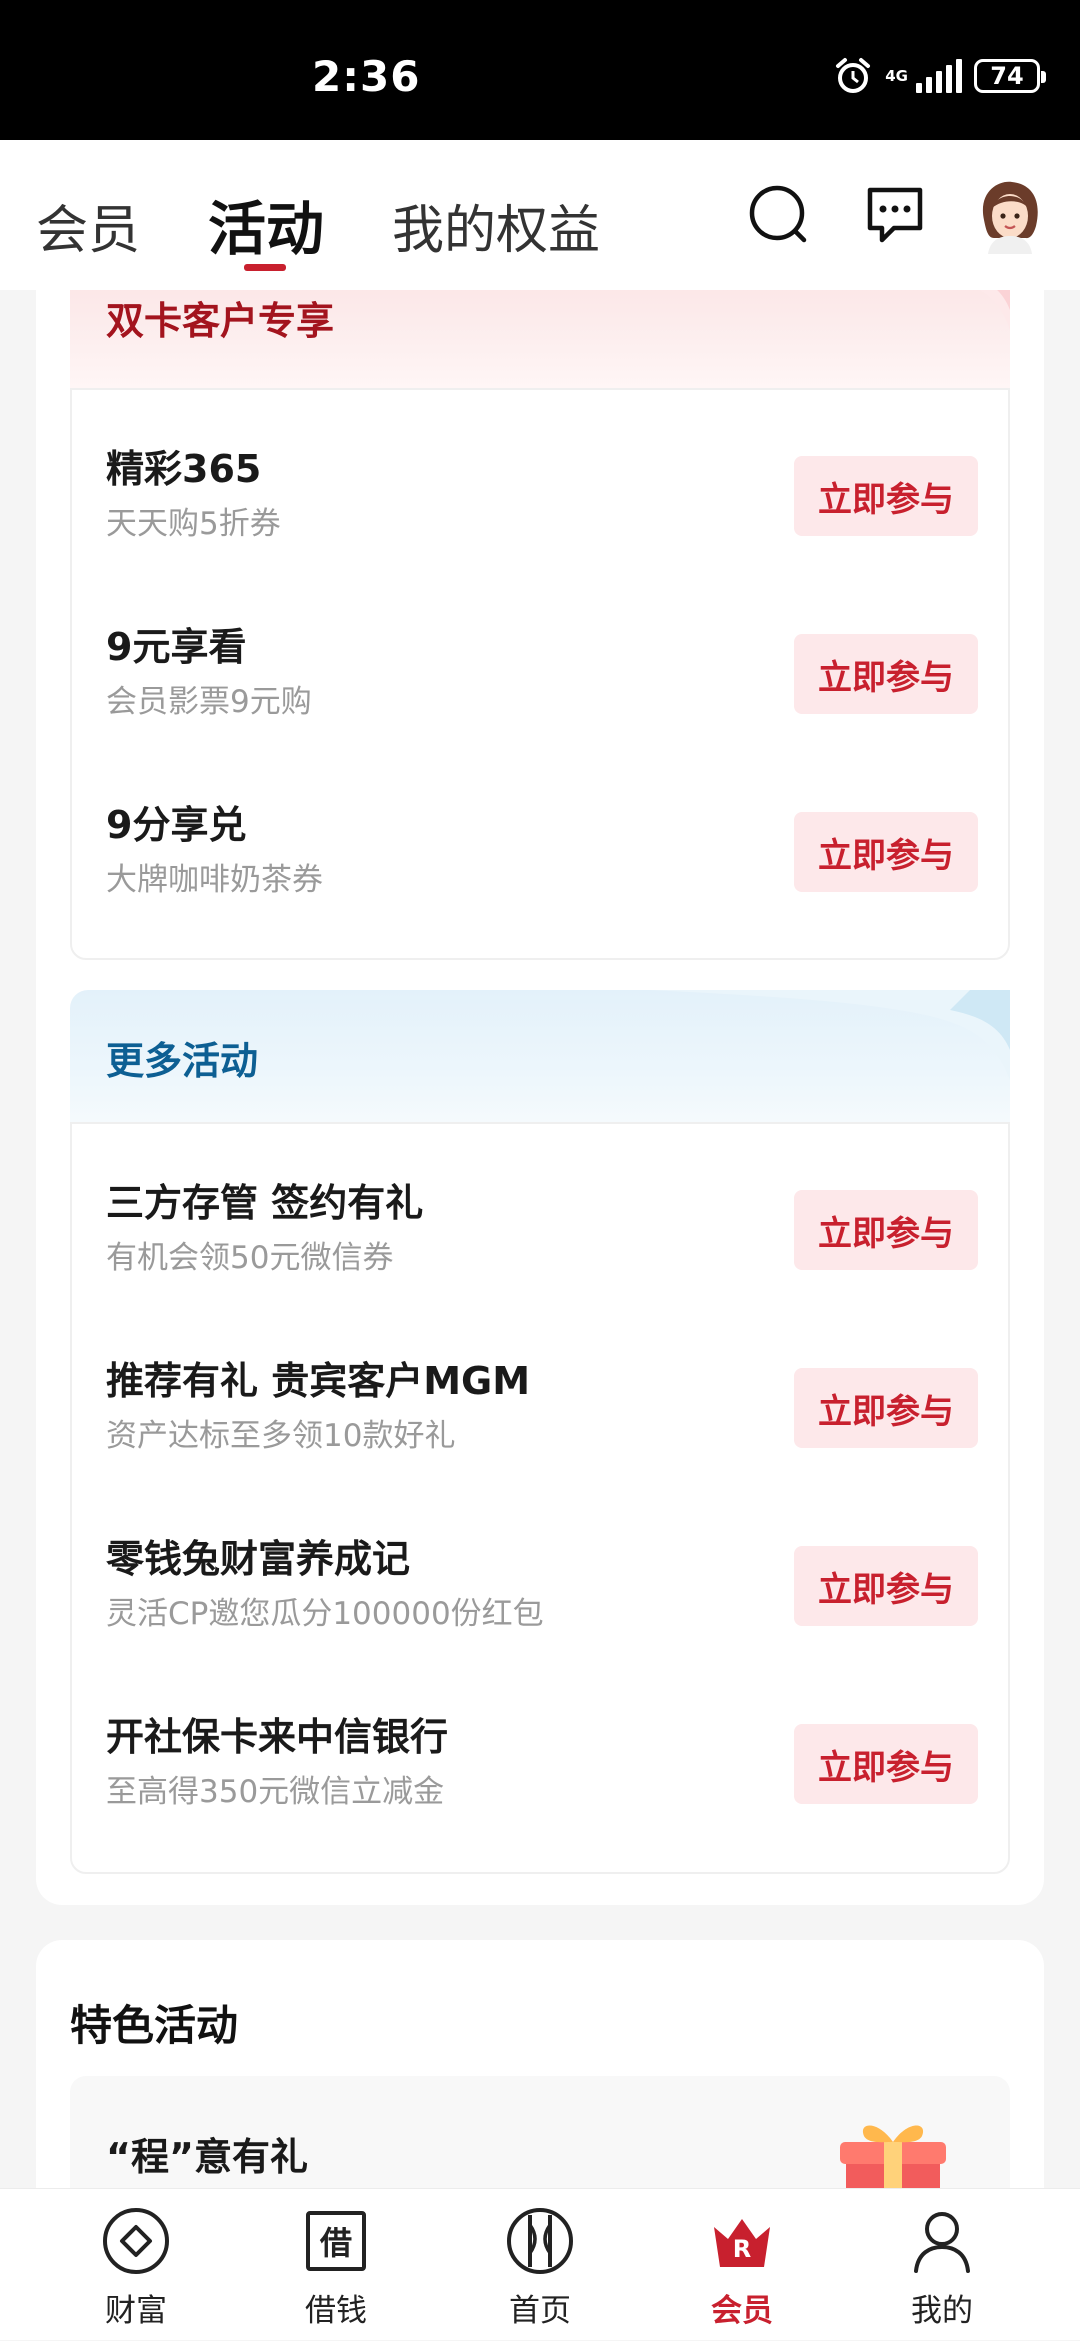 Image resolution: width=1080 pixels, height=2341 pixels. What do you see at coordinates (542, 835) in the screenshot?
I see `list-item: 9分享兑 大牌咖啡奶茶券 立即参与` at bounding box center [542, 835].